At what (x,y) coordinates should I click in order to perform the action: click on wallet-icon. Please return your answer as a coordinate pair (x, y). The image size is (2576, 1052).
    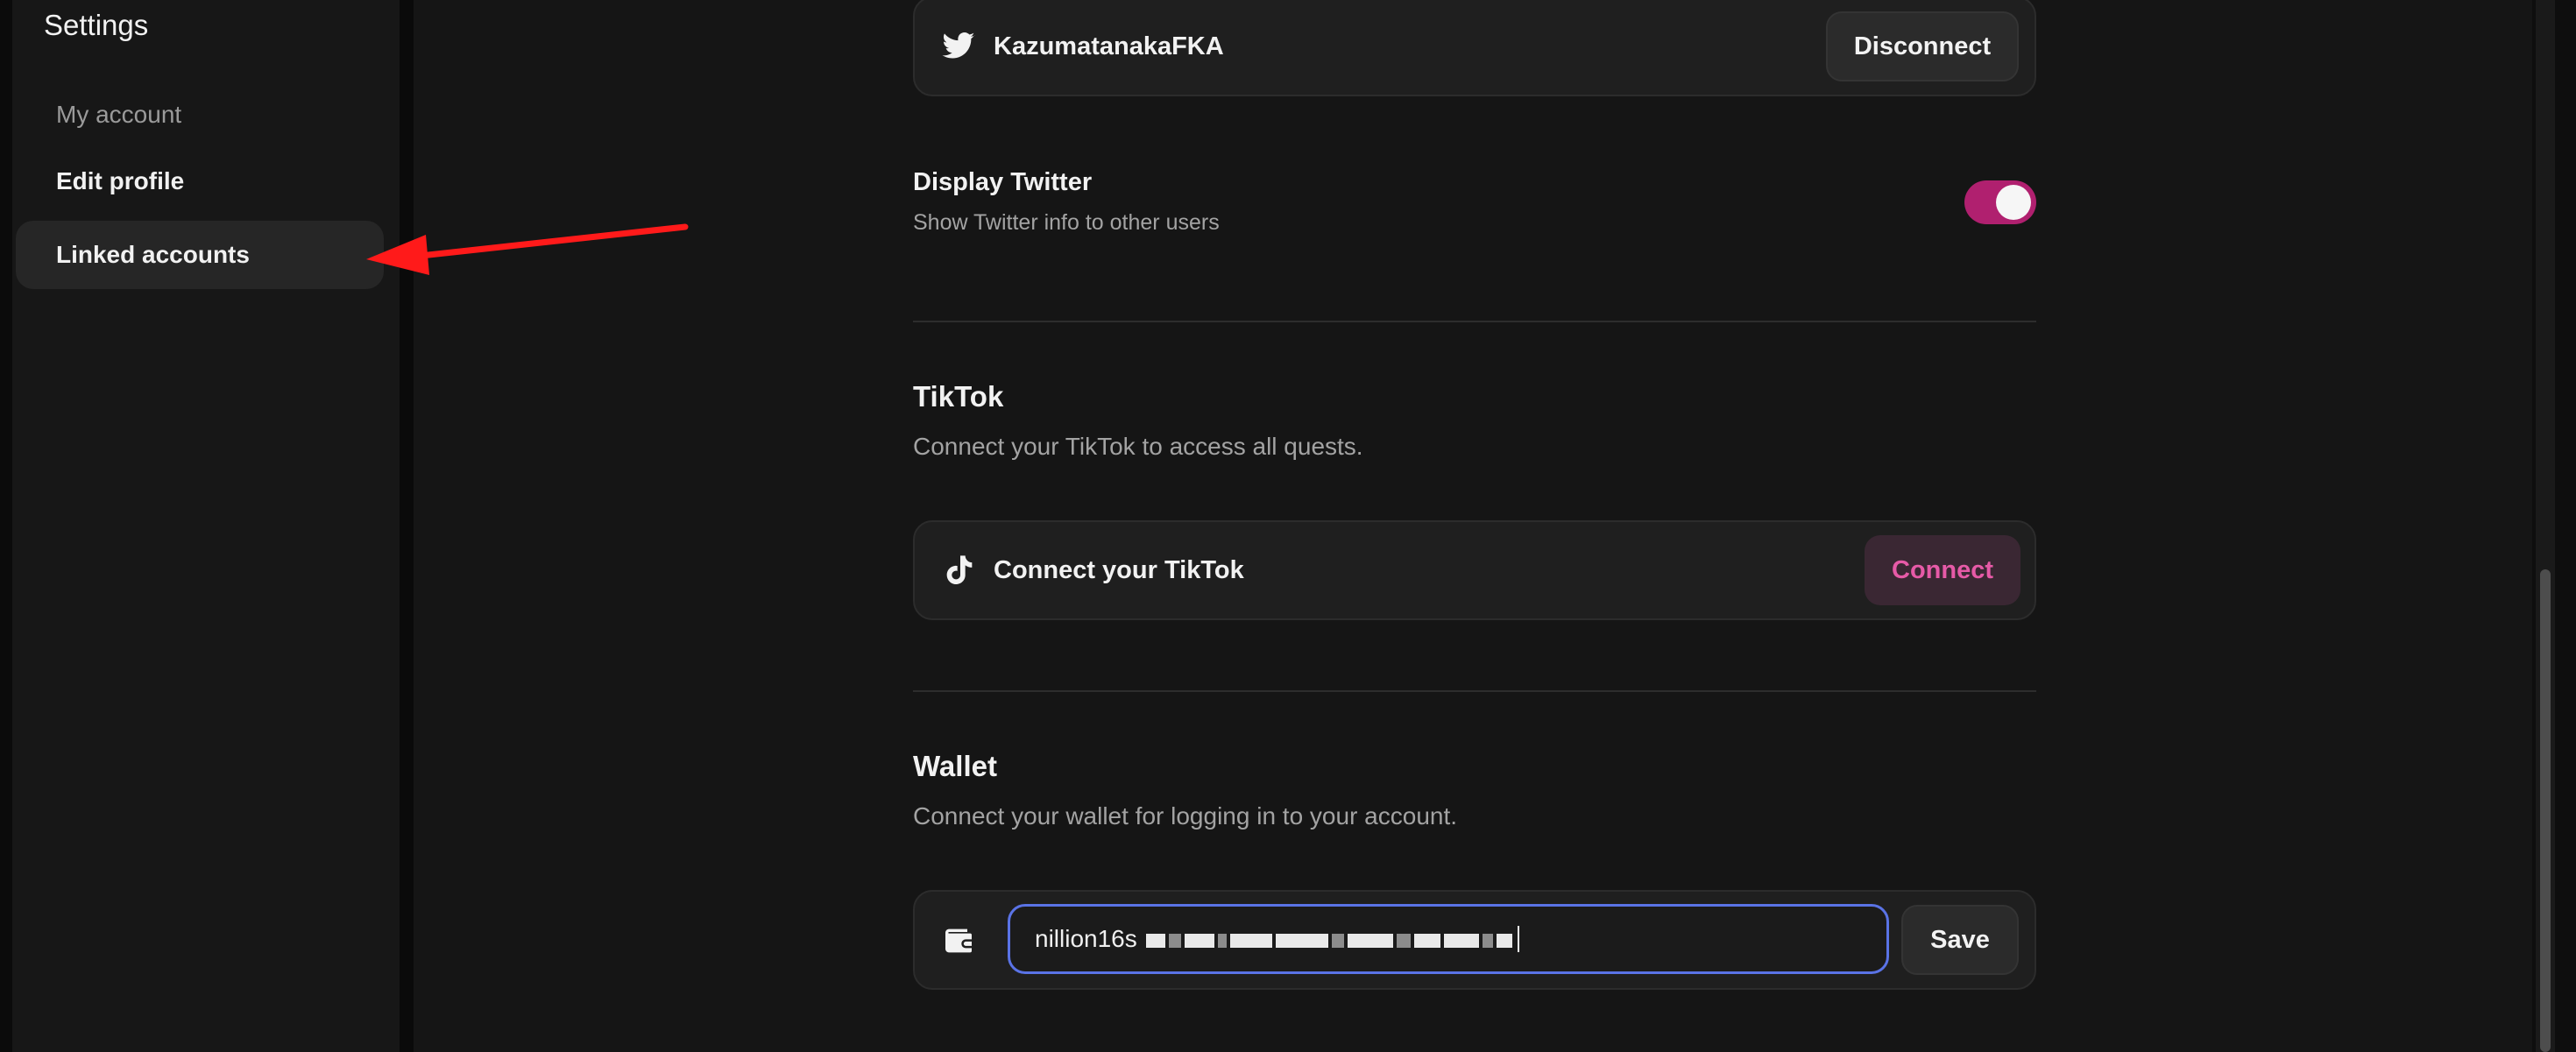
    Looking at the image, I should click on (958, 940).